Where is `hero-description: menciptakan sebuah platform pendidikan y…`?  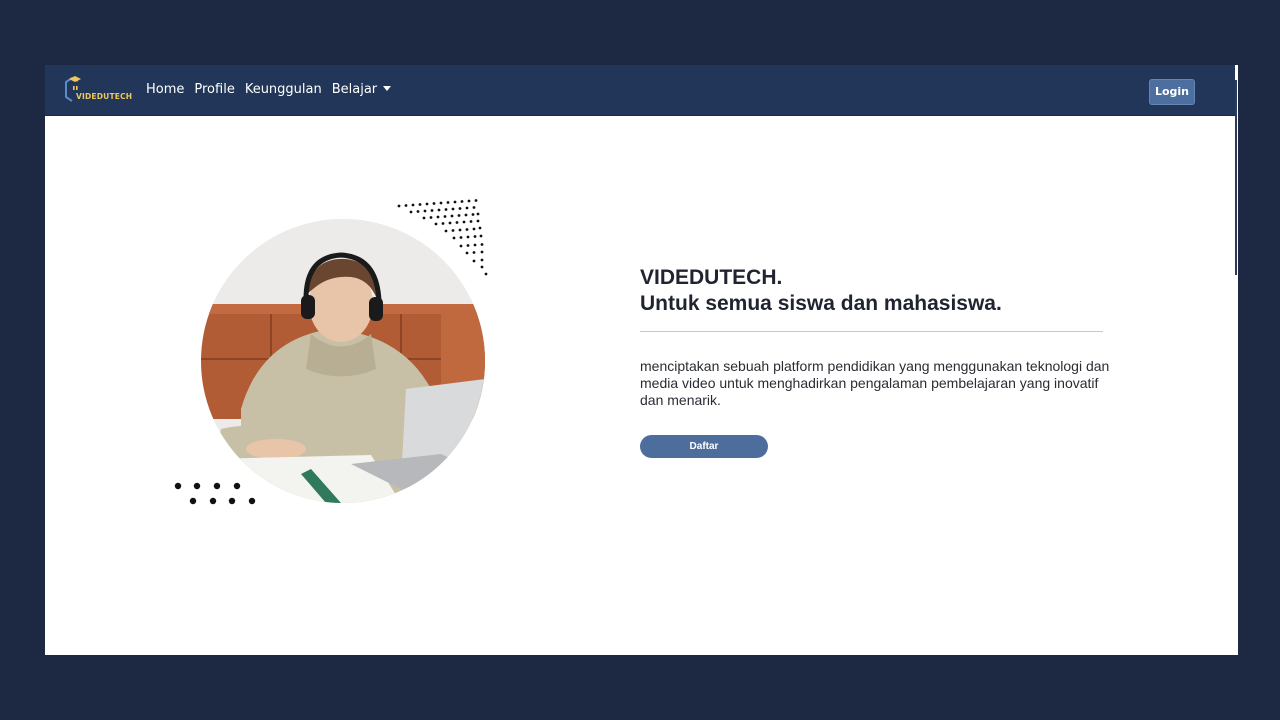 hero-description: menciptakan sebuah platform pendidikan y… is located at coordinates (875, 383).